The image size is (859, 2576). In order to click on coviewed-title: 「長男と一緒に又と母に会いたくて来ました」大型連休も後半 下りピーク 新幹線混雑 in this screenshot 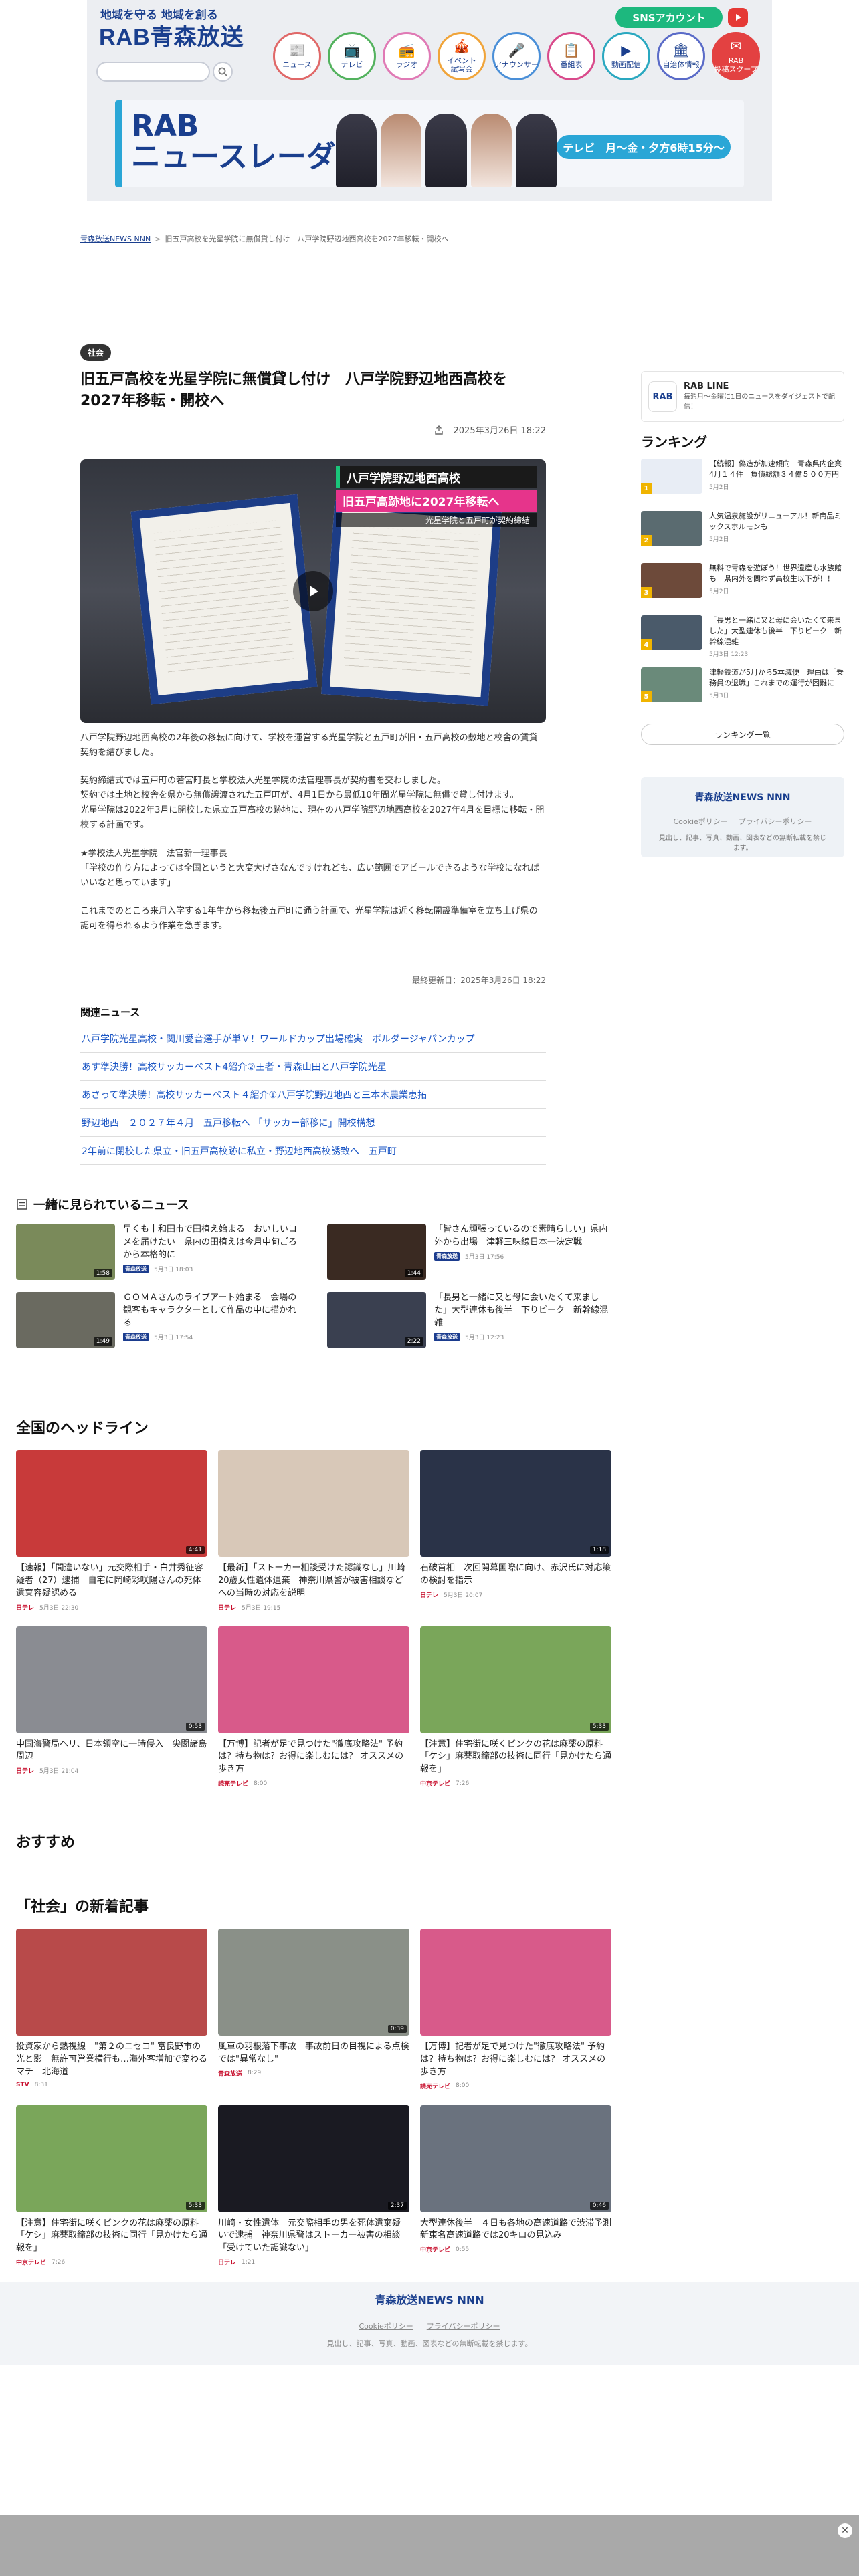, I will do `click(521, 1310)`.